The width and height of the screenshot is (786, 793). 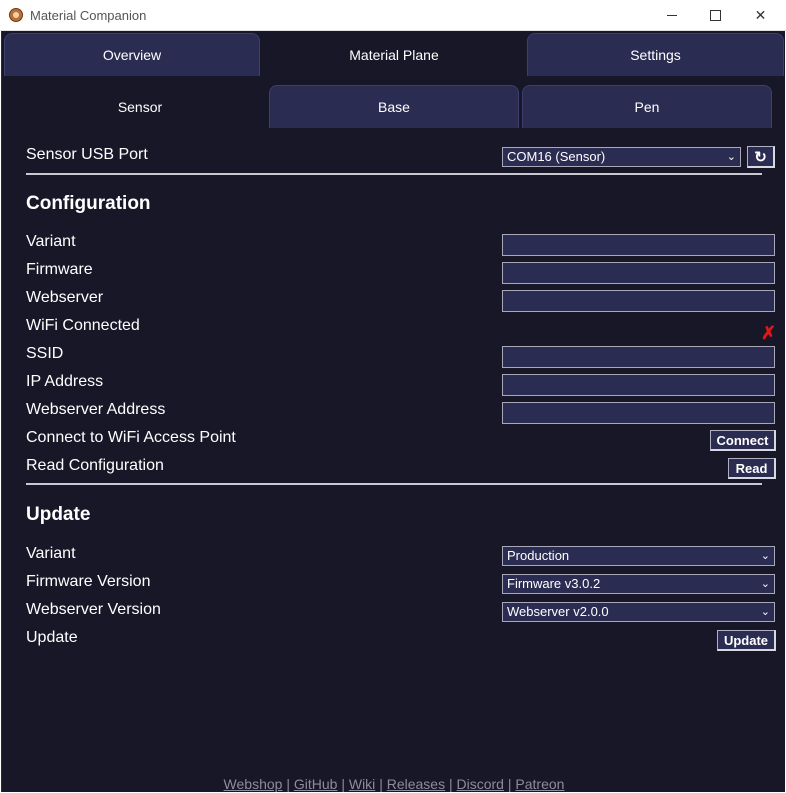 I want to click on wifi-connected-label: WiFi Connected, so click(x=83, y=325).